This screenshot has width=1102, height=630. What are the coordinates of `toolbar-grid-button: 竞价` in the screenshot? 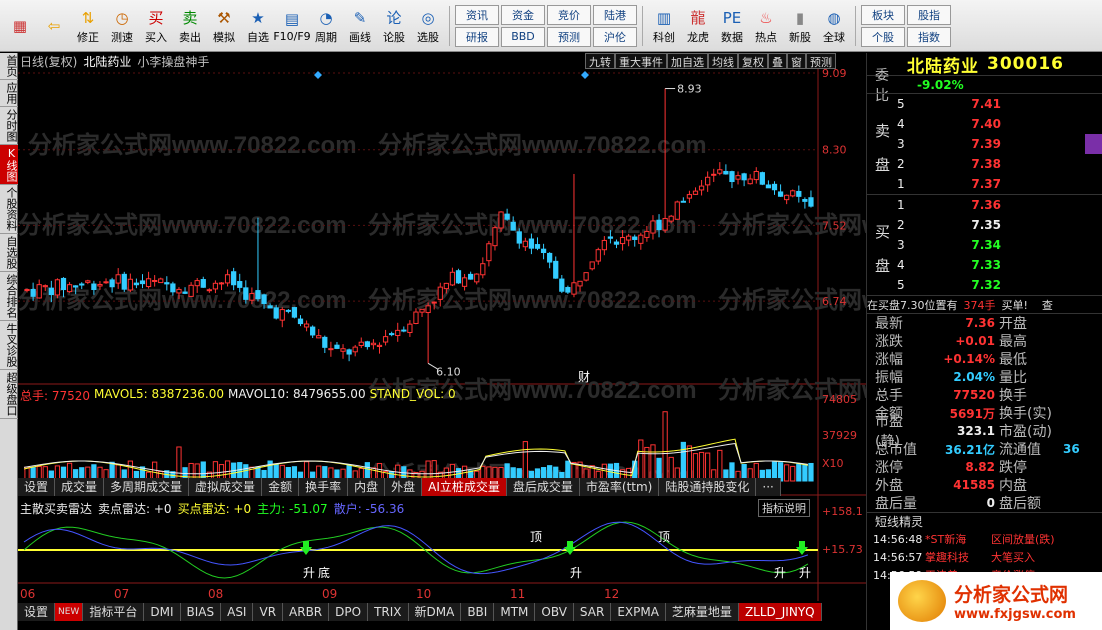 It's located at (569, 14).